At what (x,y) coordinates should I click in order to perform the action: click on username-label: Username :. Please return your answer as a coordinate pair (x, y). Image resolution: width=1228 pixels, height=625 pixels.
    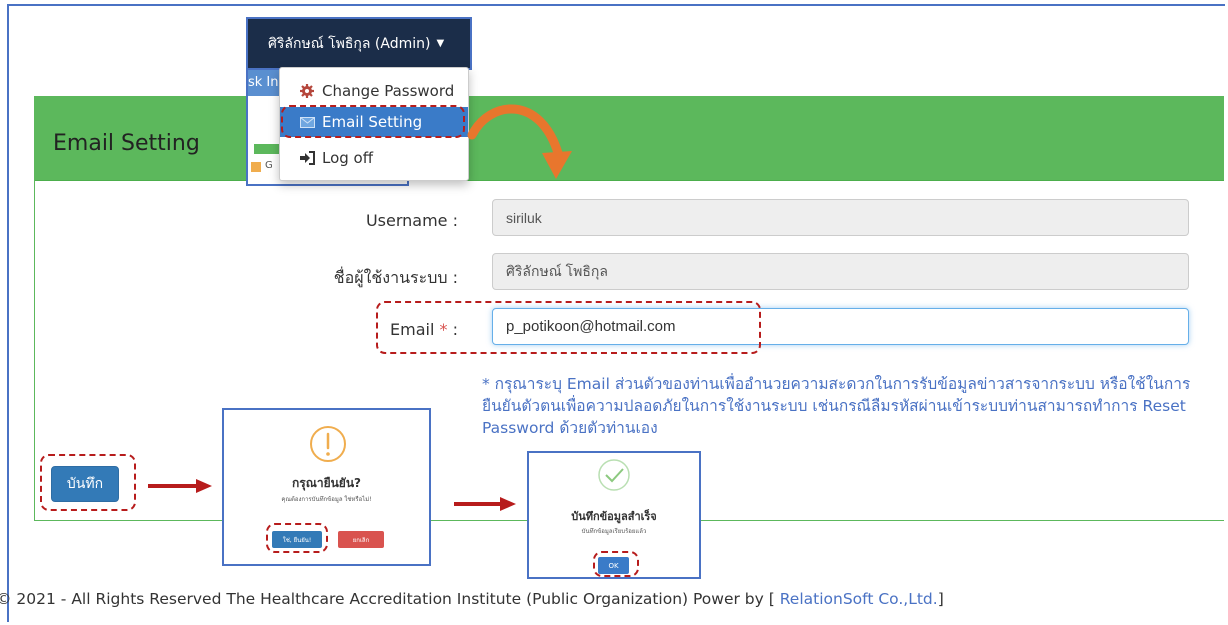
    Looking at the image, I should click on (411, 220).